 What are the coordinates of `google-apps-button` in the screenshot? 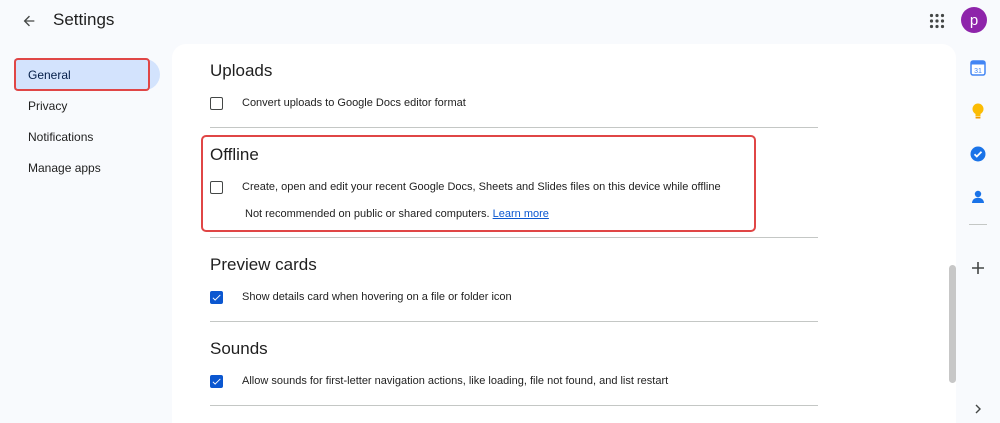 It's located at (937, 21).